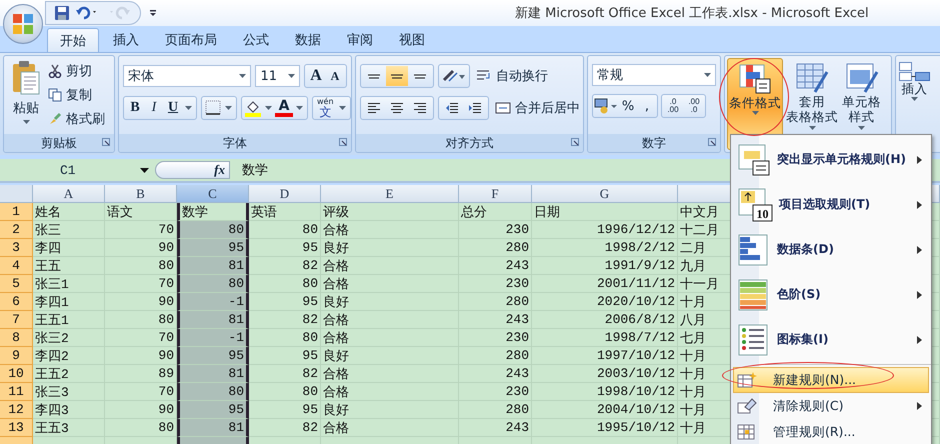  I want to click on table-cell: 姓名, so click(69, 212).